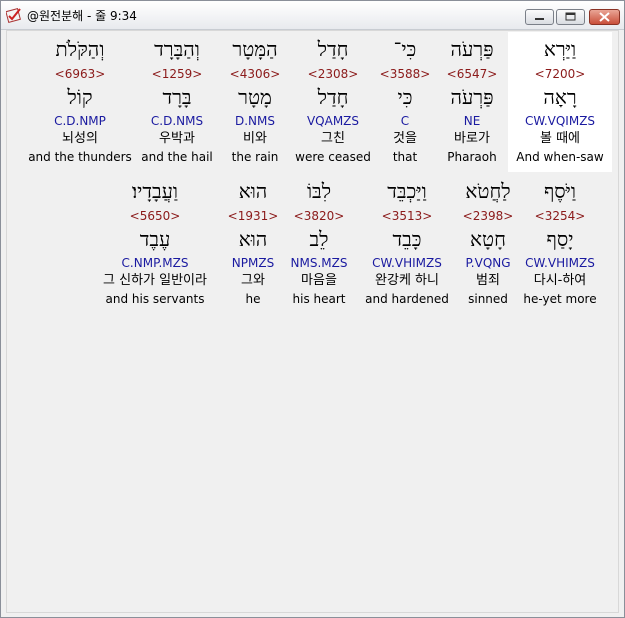  Describe the element at coordinates (560, 191) in the screenshot. I see `hebrew-word: וַיֹּסֶף` at that location.